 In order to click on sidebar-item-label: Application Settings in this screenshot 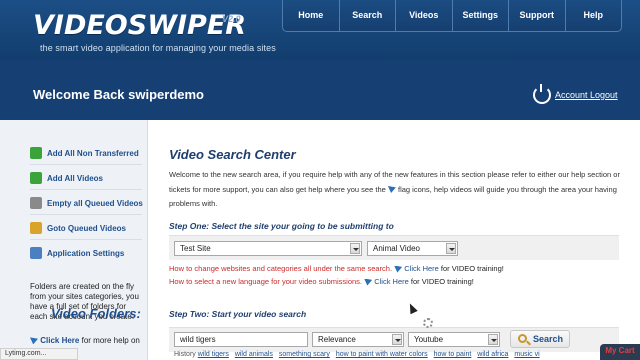, I will do `click(86, 253)`.